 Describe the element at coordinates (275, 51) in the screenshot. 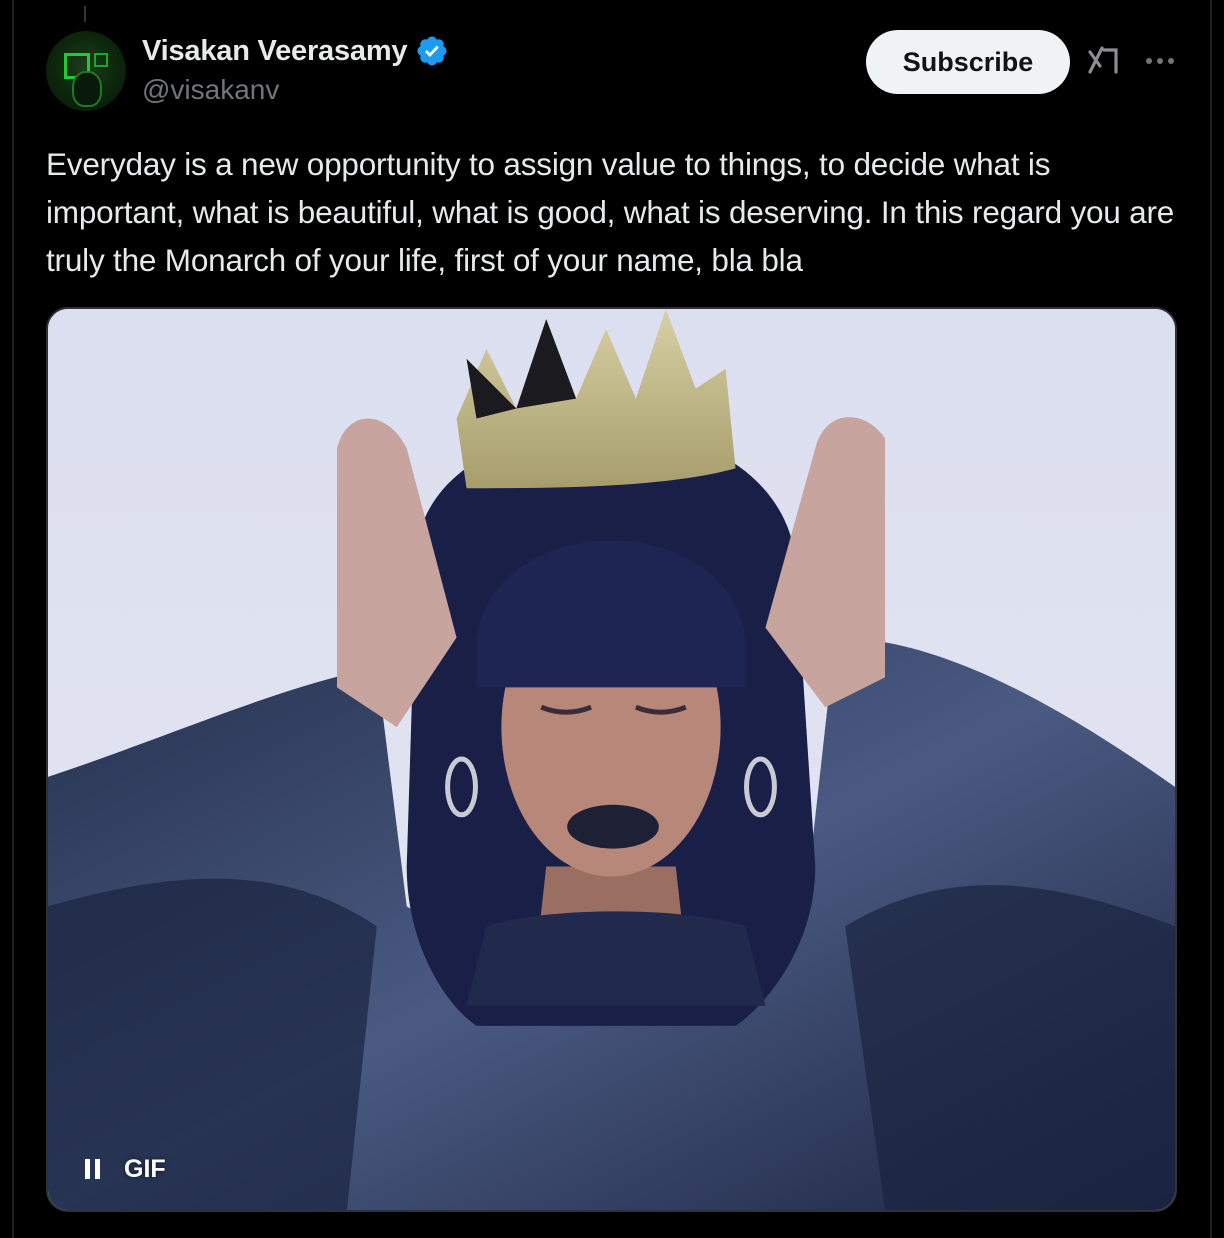

I see `author-display-name: Visakan Veerasamy` at that location.